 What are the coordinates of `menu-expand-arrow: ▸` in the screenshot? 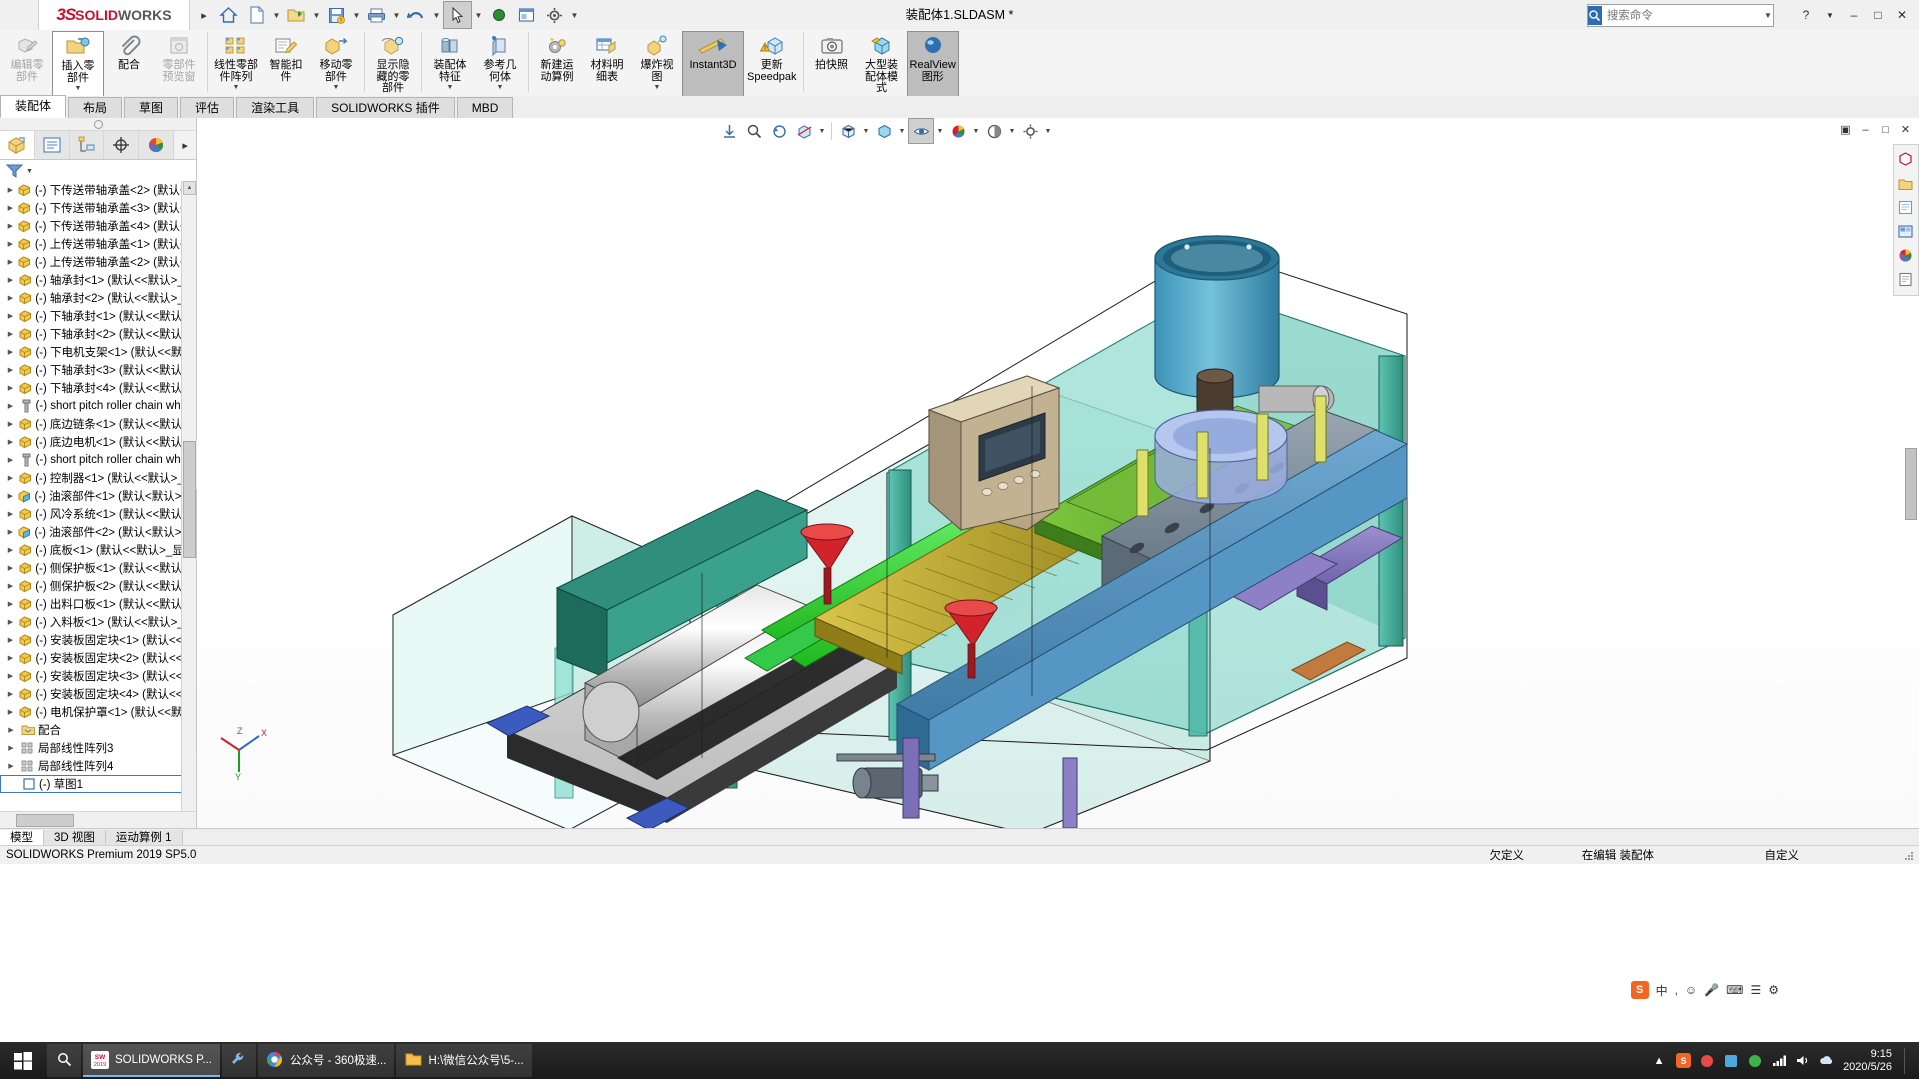 It's located at (204, 15).